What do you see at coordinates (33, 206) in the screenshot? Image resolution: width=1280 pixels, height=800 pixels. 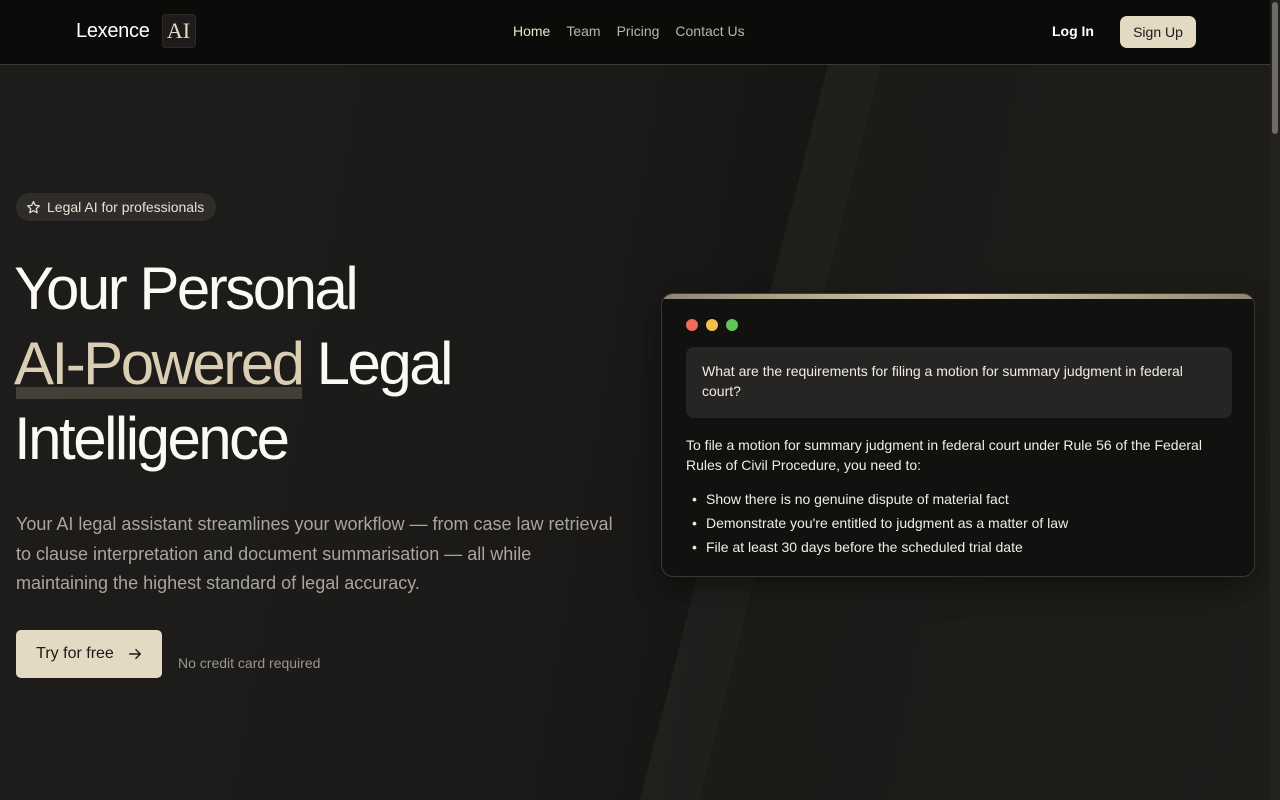 I see `star-icon` at bounding box center [33, 206].